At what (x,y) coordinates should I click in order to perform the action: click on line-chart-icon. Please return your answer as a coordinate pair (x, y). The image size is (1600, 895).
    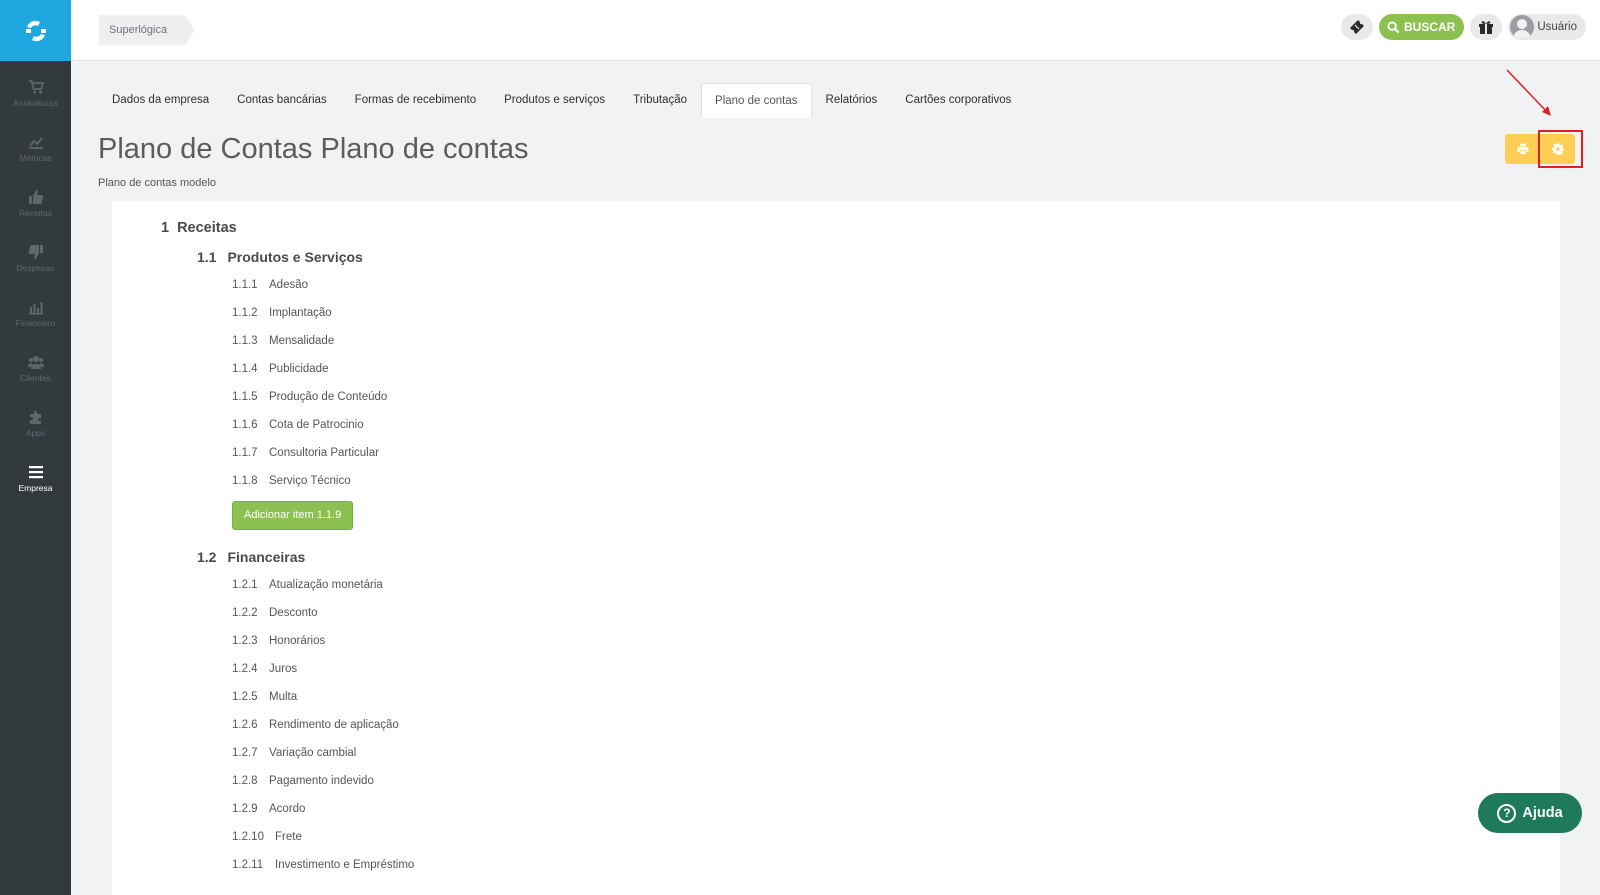
    Looking at the image, I should click on (35, 143).